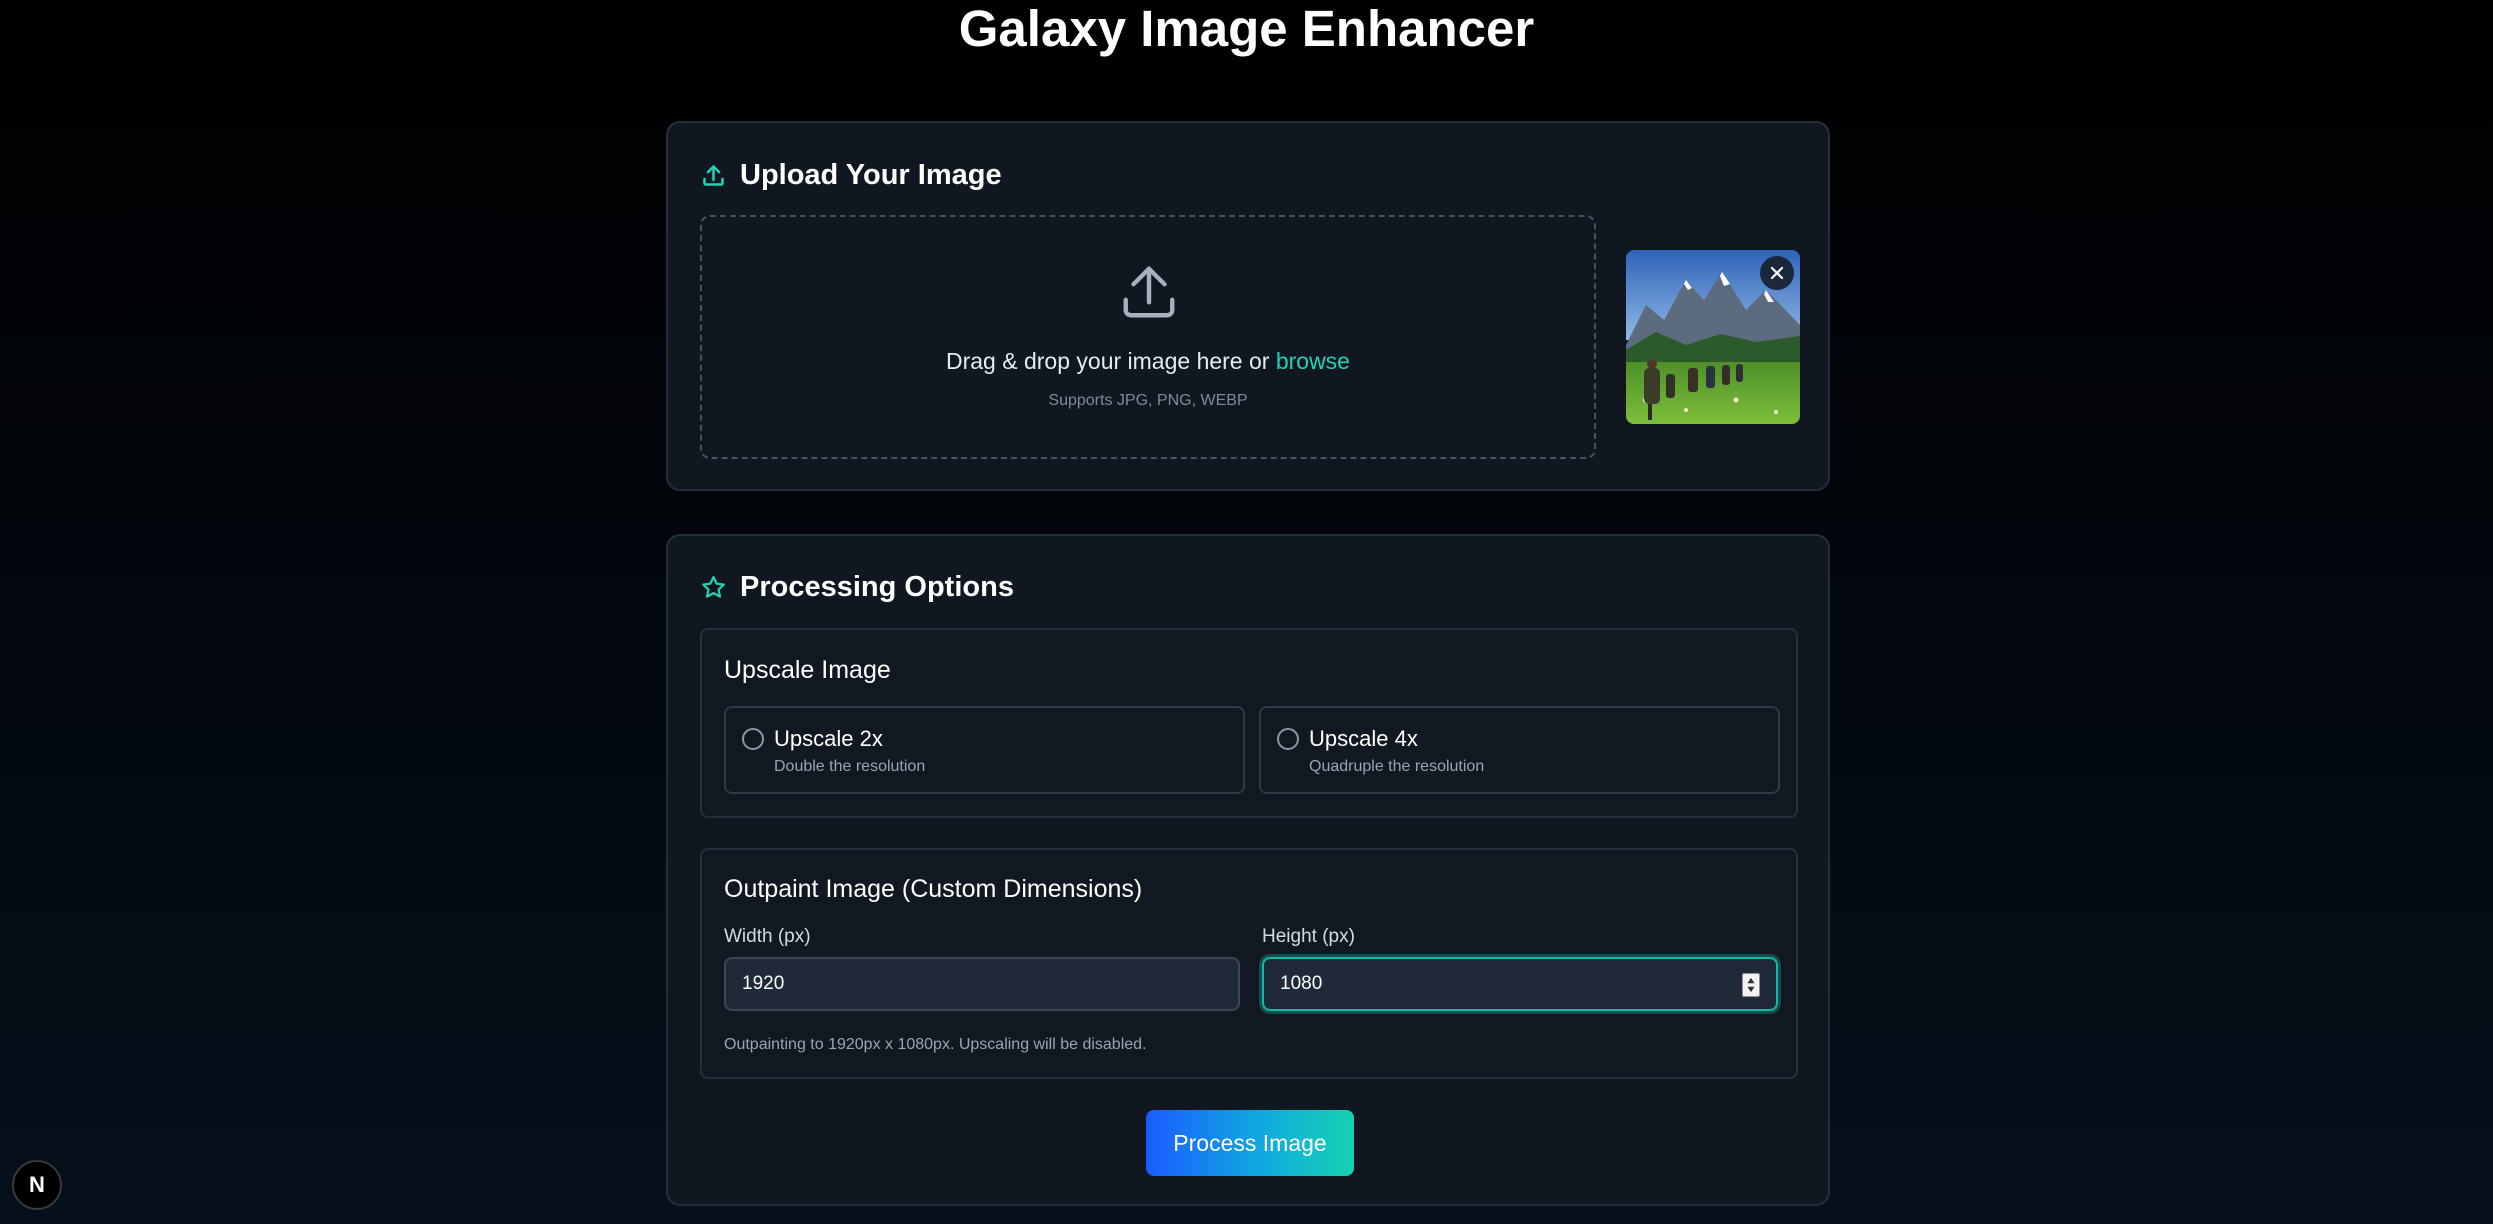 Image resolution: width=2493 pixels, height=1224 pixels. What do you see at coordinates (877, 587) in the screenshot?
I see `options-card-title: Processing Options` at bounding box center [877, 587].